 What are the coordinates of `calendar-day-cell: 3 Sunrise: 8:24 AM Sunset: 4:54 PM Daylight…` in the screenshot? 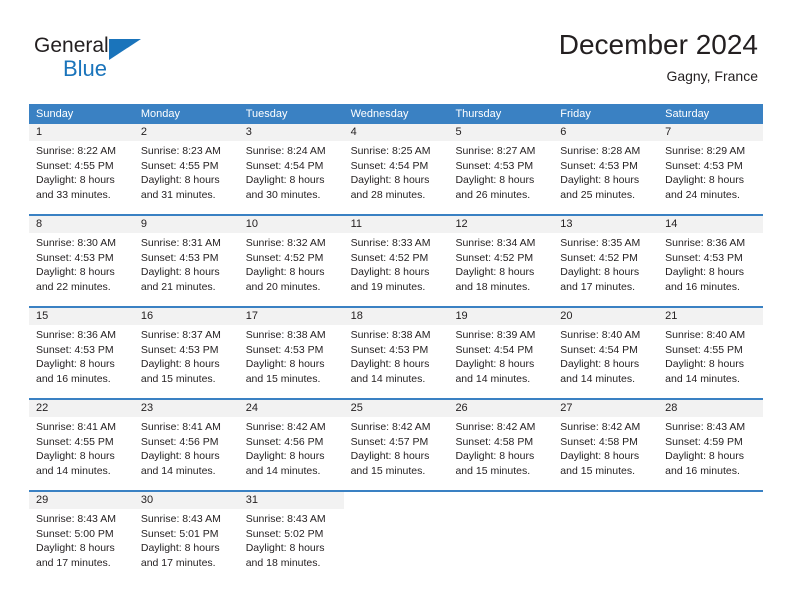 It's located at (291, 165).